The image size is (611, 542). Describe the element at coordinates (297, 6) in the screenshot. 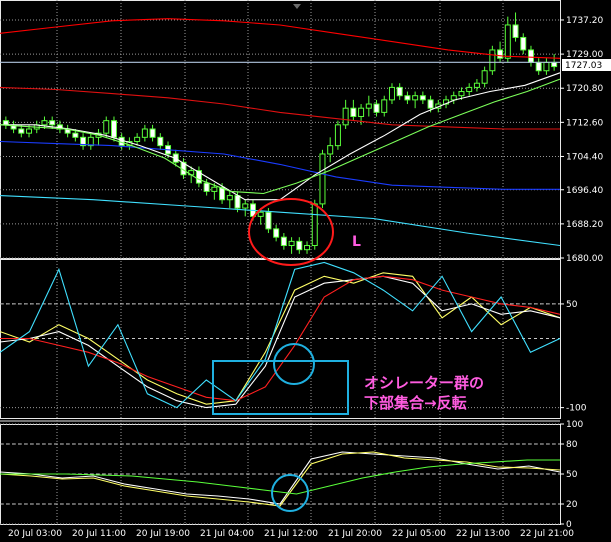

I see `top-scroll-arrow-icon` at that location.